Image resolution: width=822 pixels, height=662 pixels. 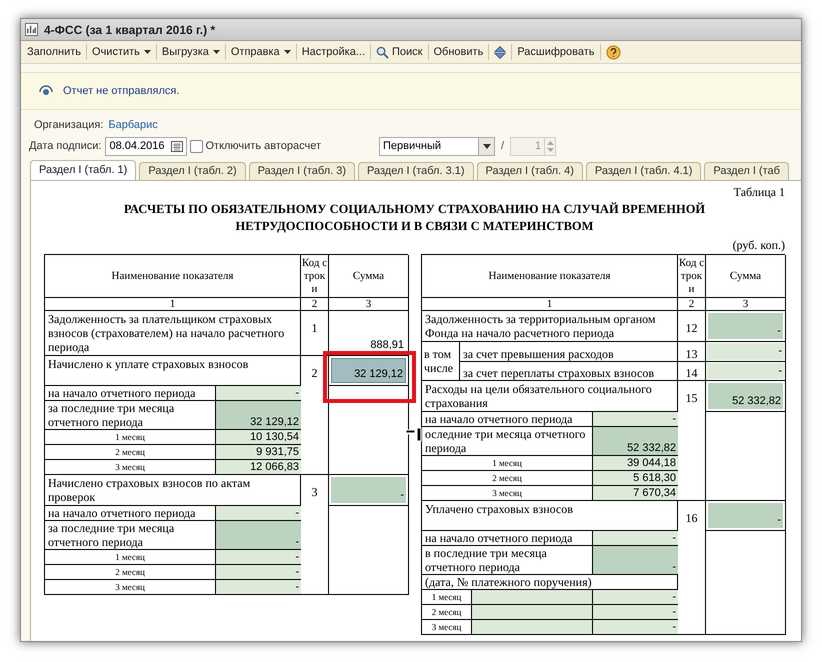 What do you see at coordinates (758, 245) in the screenshot?
I see `units-label: (руб. коп.)` at bounding box center [758, 245].